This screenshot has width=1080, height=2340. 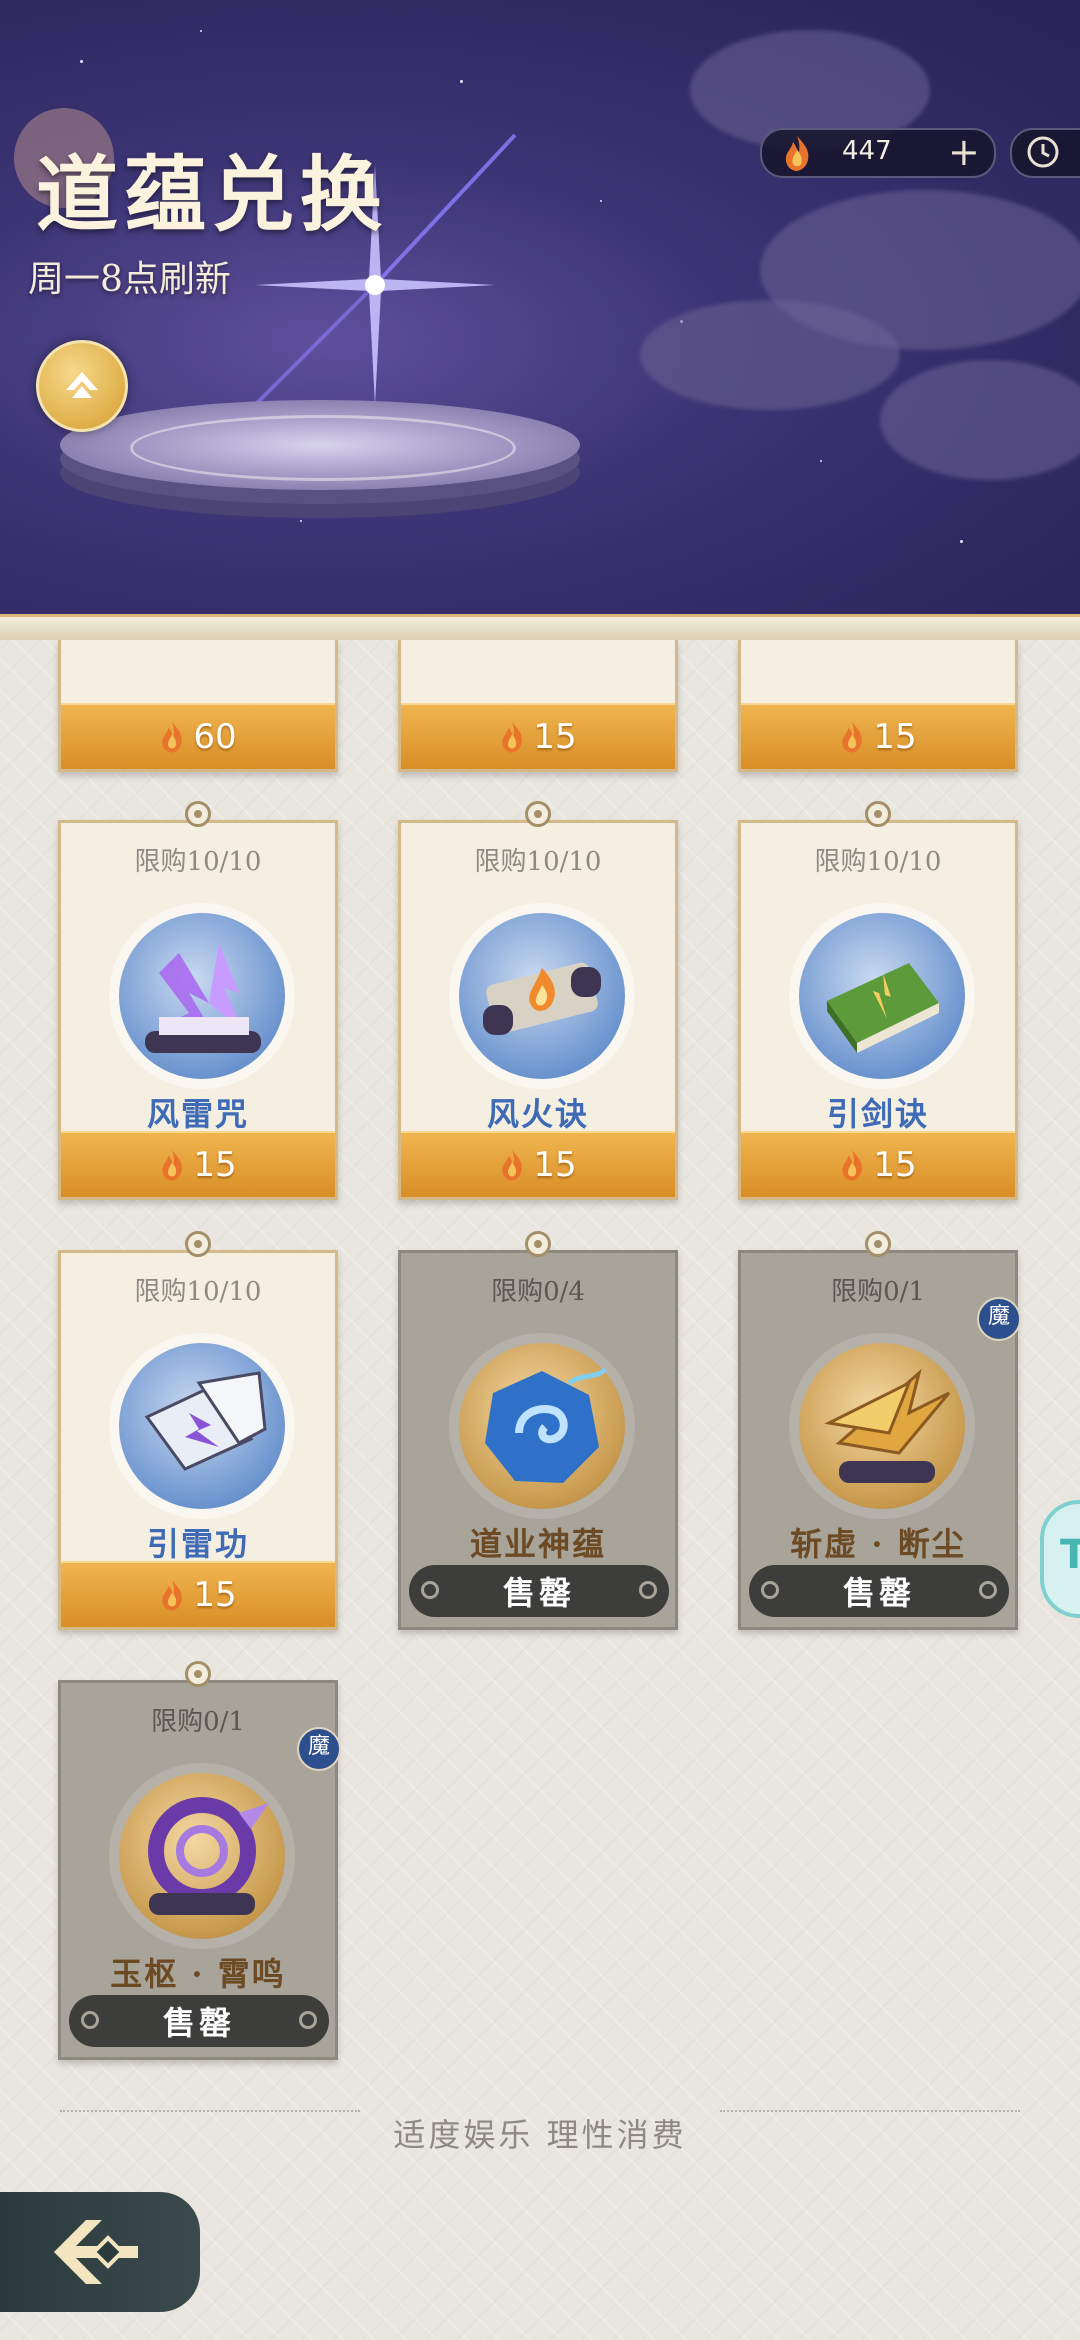 What do you see at coordinates (215, 737) in the screenshot?
I see `price-value: 60` at bounding box center [215, 737].